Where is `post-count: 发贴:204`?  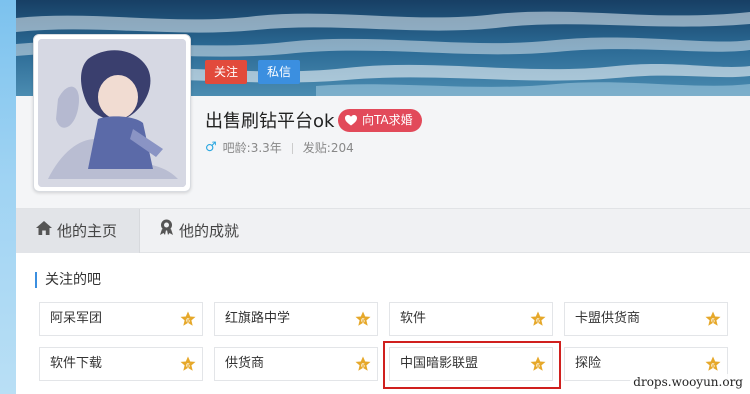 post-count: 发贴:204 is located at coordinates (328, 148).